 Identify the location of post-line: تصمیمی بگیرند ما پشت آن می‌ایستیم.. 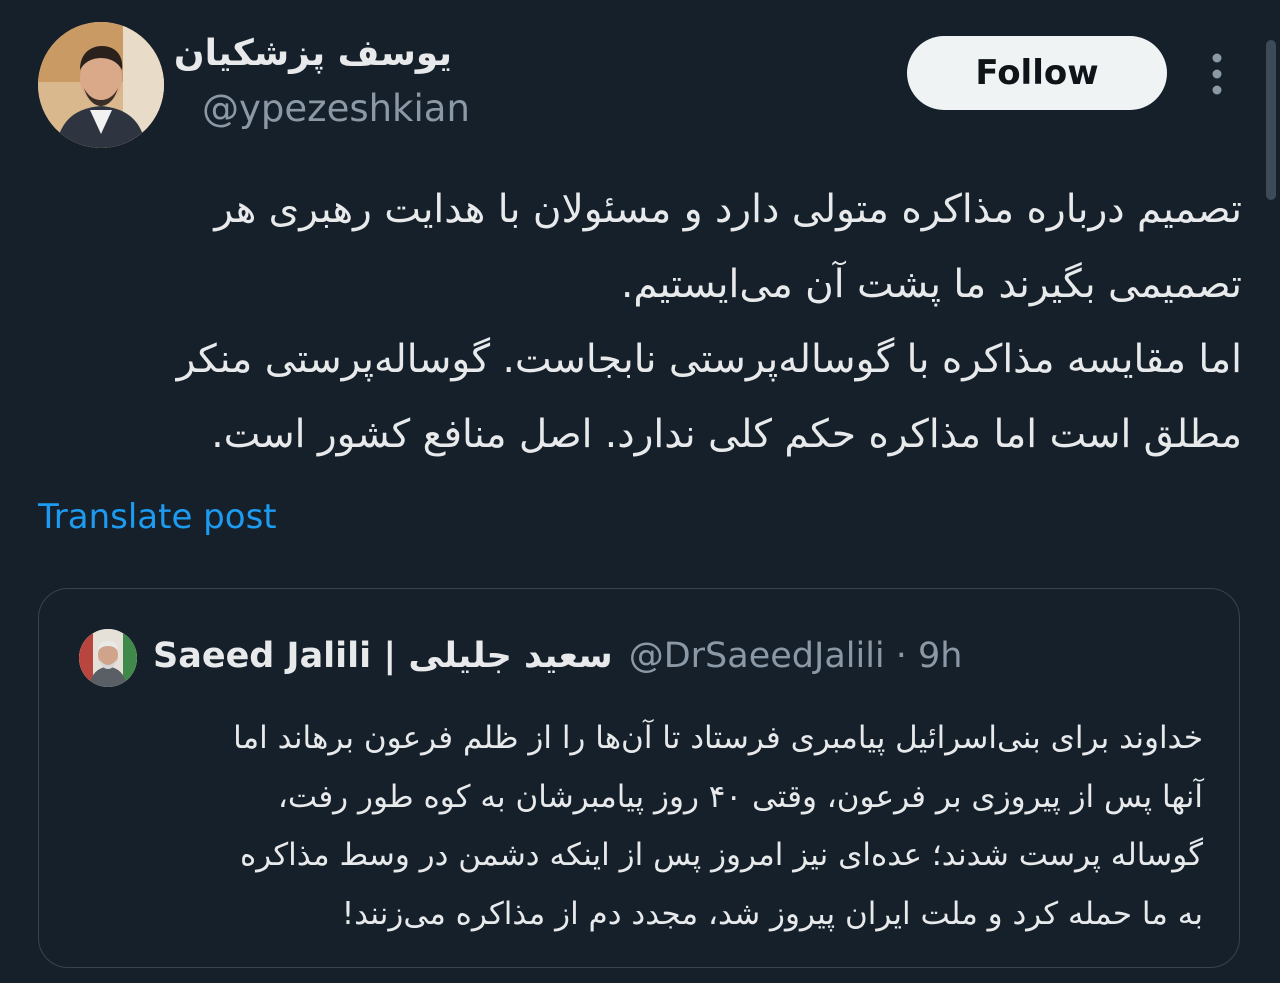
(931, 284).